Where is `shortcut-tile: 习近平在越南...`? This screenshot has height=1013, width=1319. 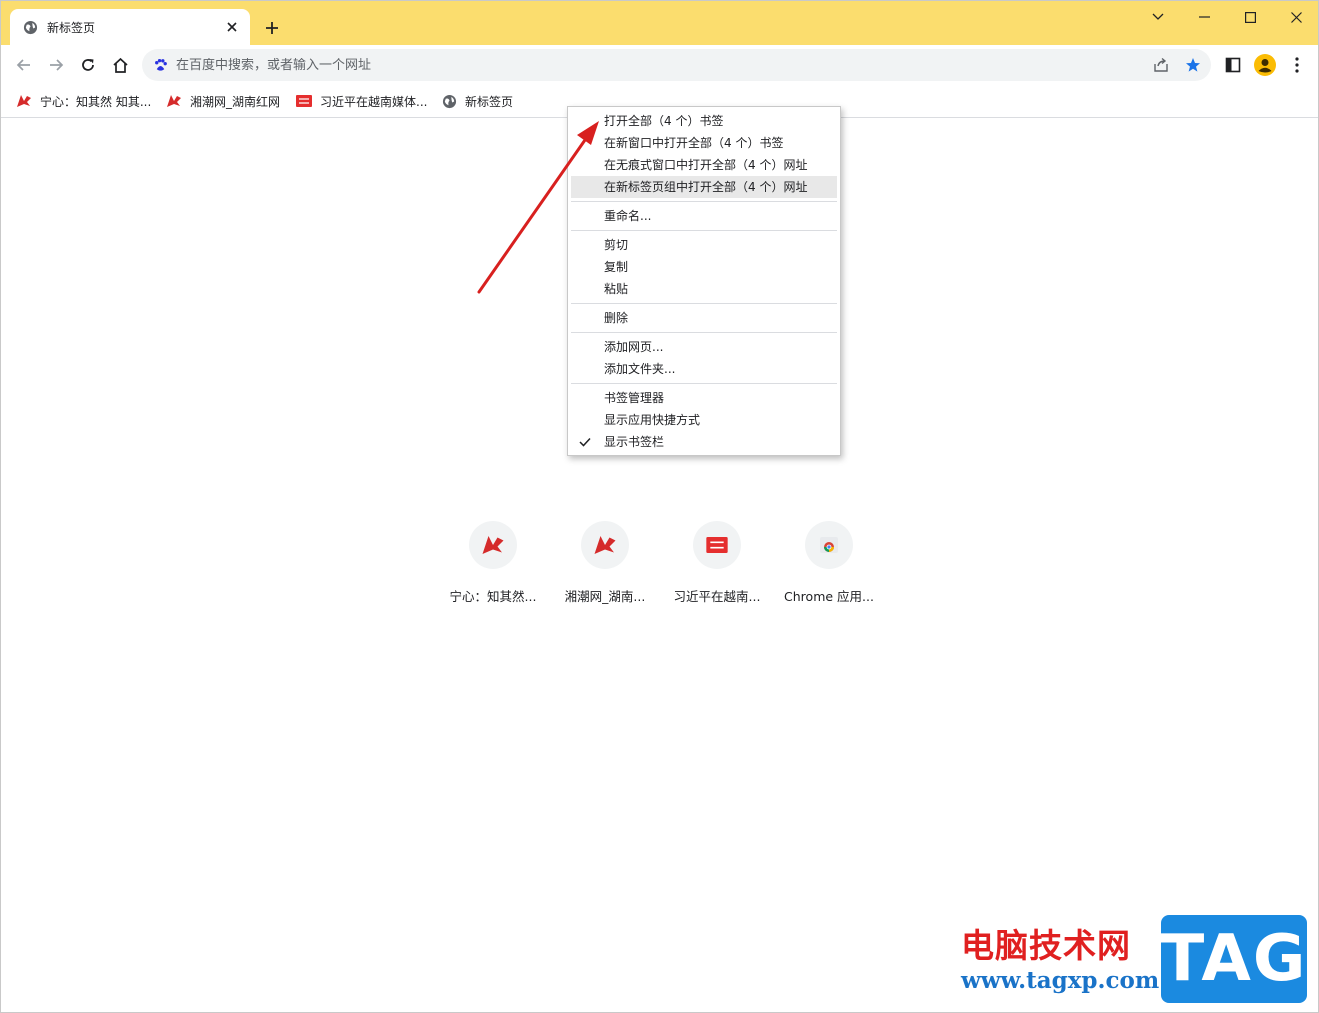
shortcut-tile: 习近平在越南... is located at coordinates (717, 566).